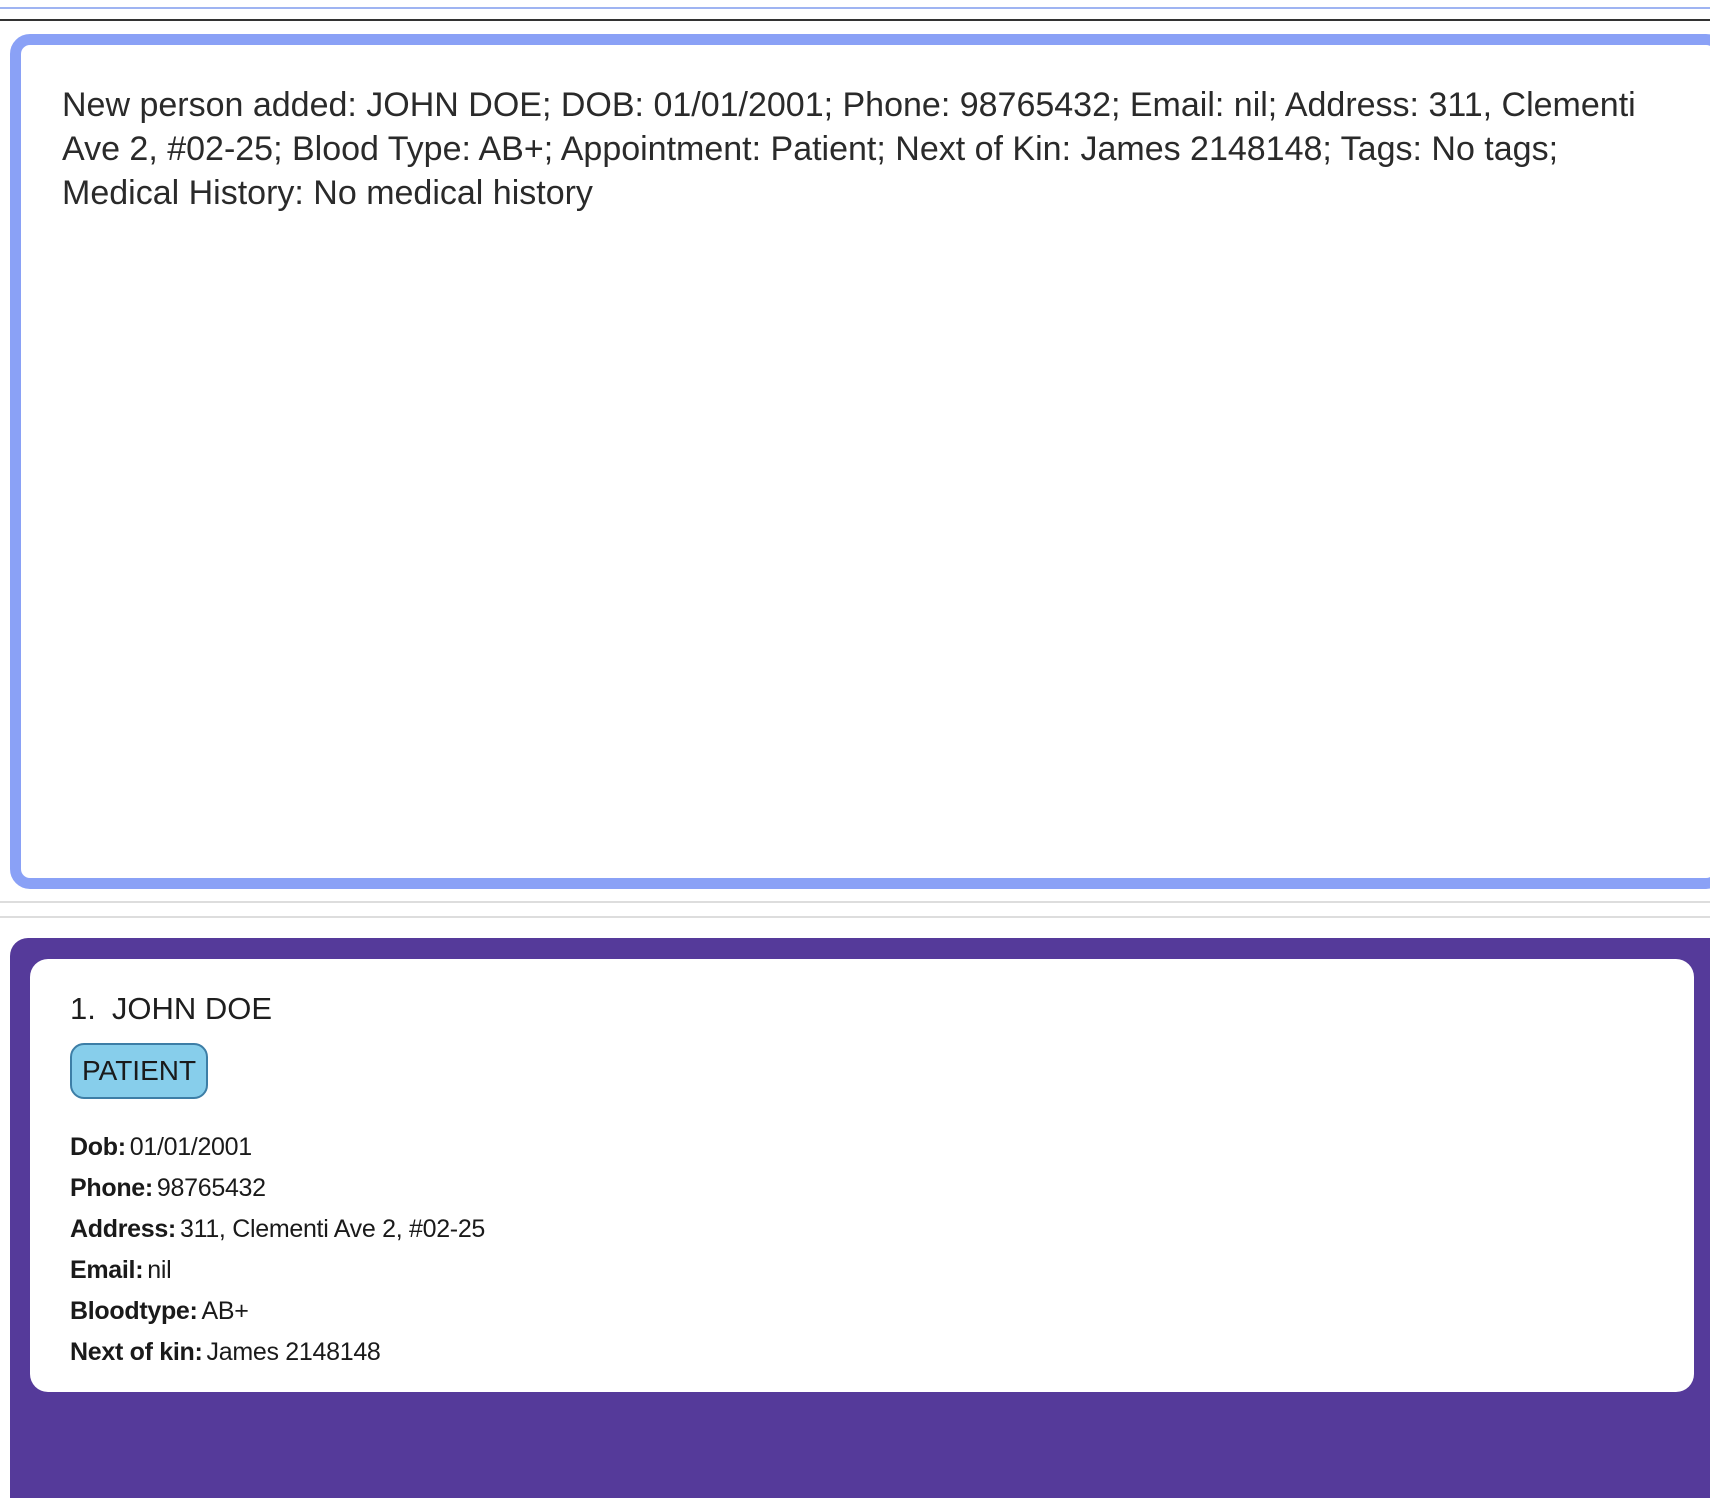  I want to click on email-value: nil, so click(159, 1270).